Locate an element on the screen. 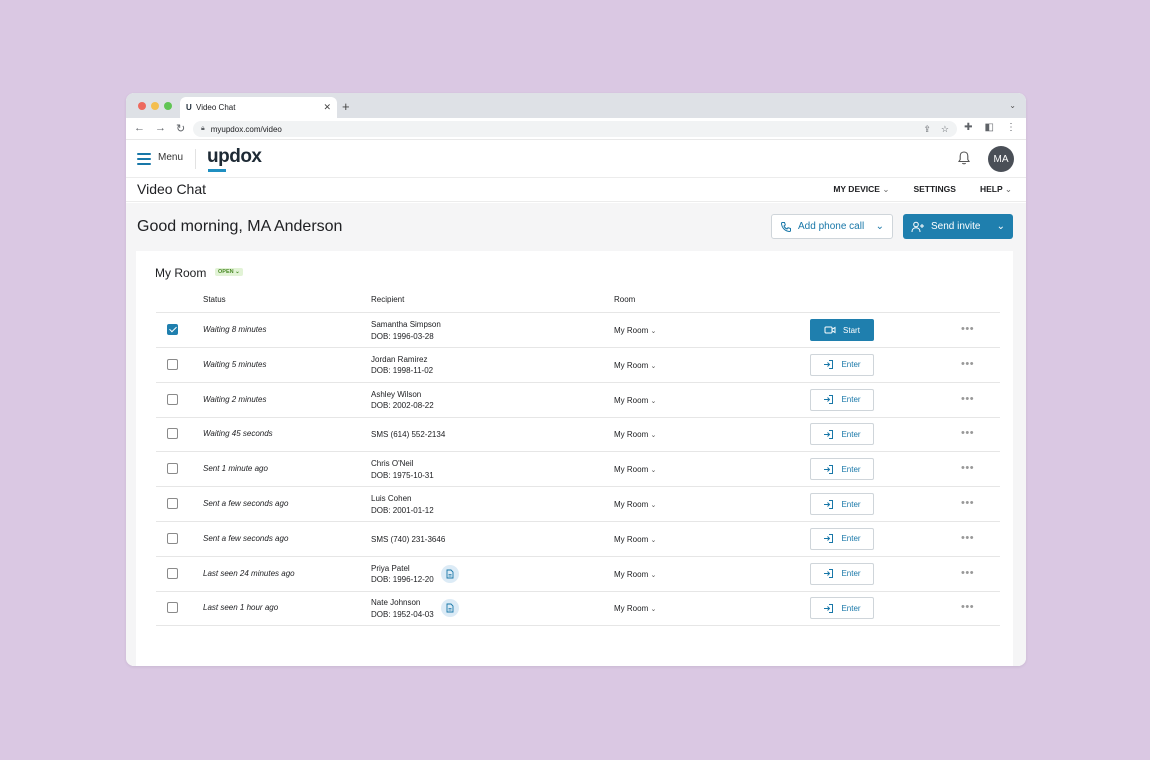 The width and height of the screenshot is (1150, 760). row-recipient: Samantha Simpson DOB: 1996-03-28 is located at coordinates (406, 330).